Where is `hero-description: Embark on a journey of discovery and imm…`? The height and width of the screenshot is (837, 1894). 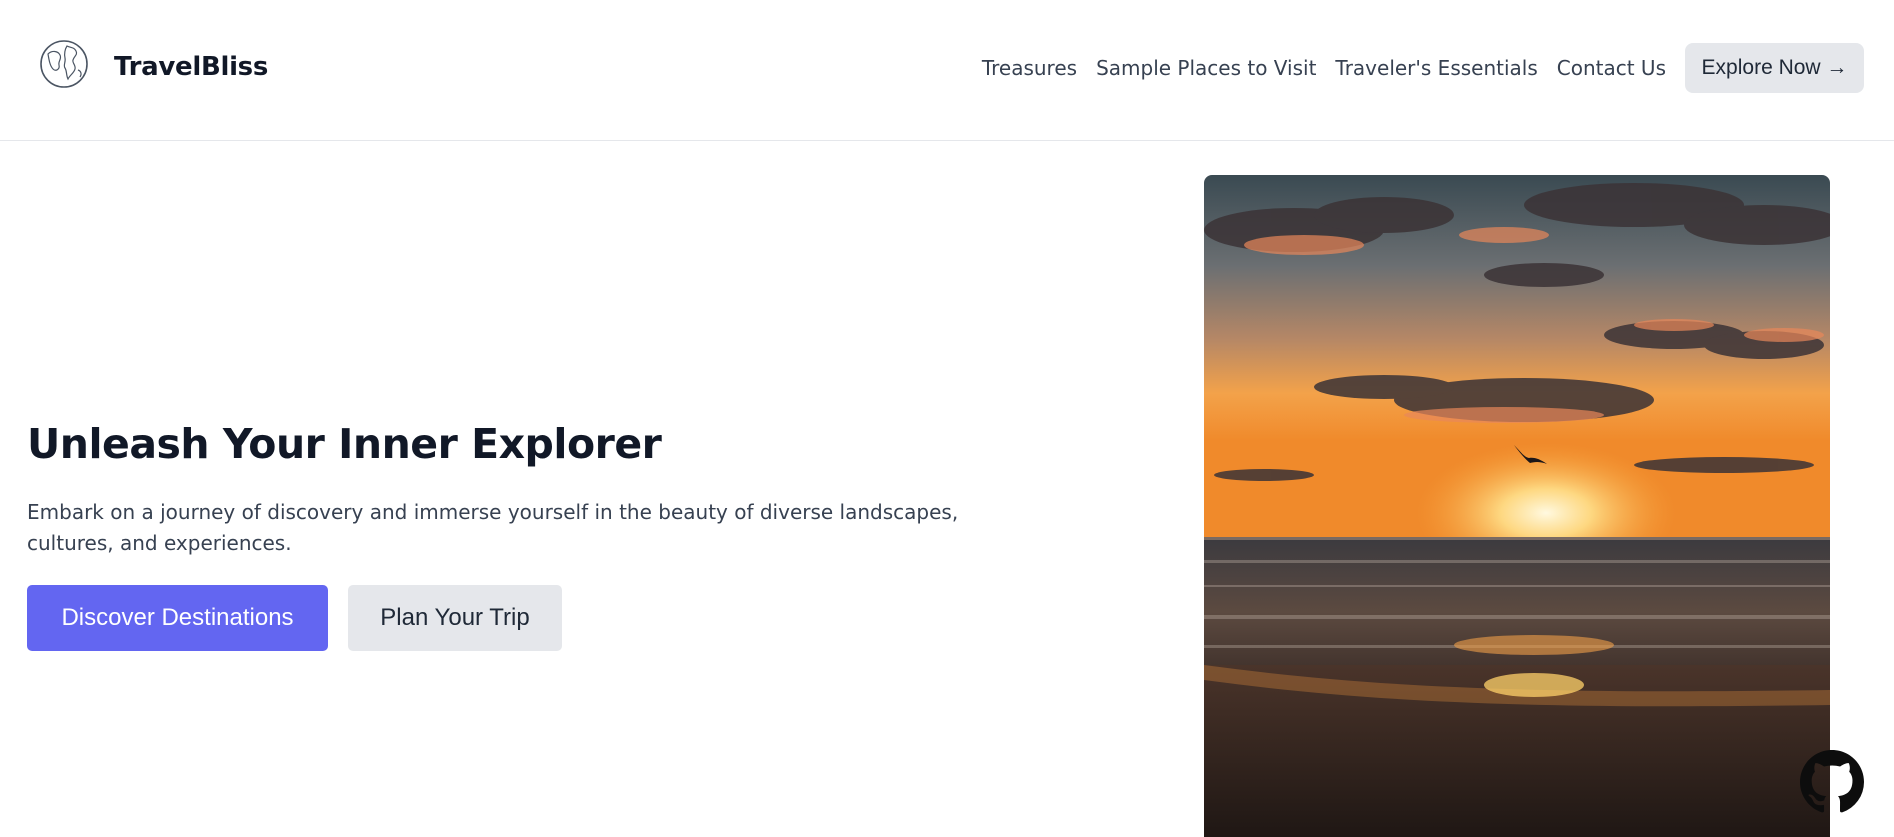 hero-description: Embark on a journey of discovery and imm… is located at coordinates (493, 527).